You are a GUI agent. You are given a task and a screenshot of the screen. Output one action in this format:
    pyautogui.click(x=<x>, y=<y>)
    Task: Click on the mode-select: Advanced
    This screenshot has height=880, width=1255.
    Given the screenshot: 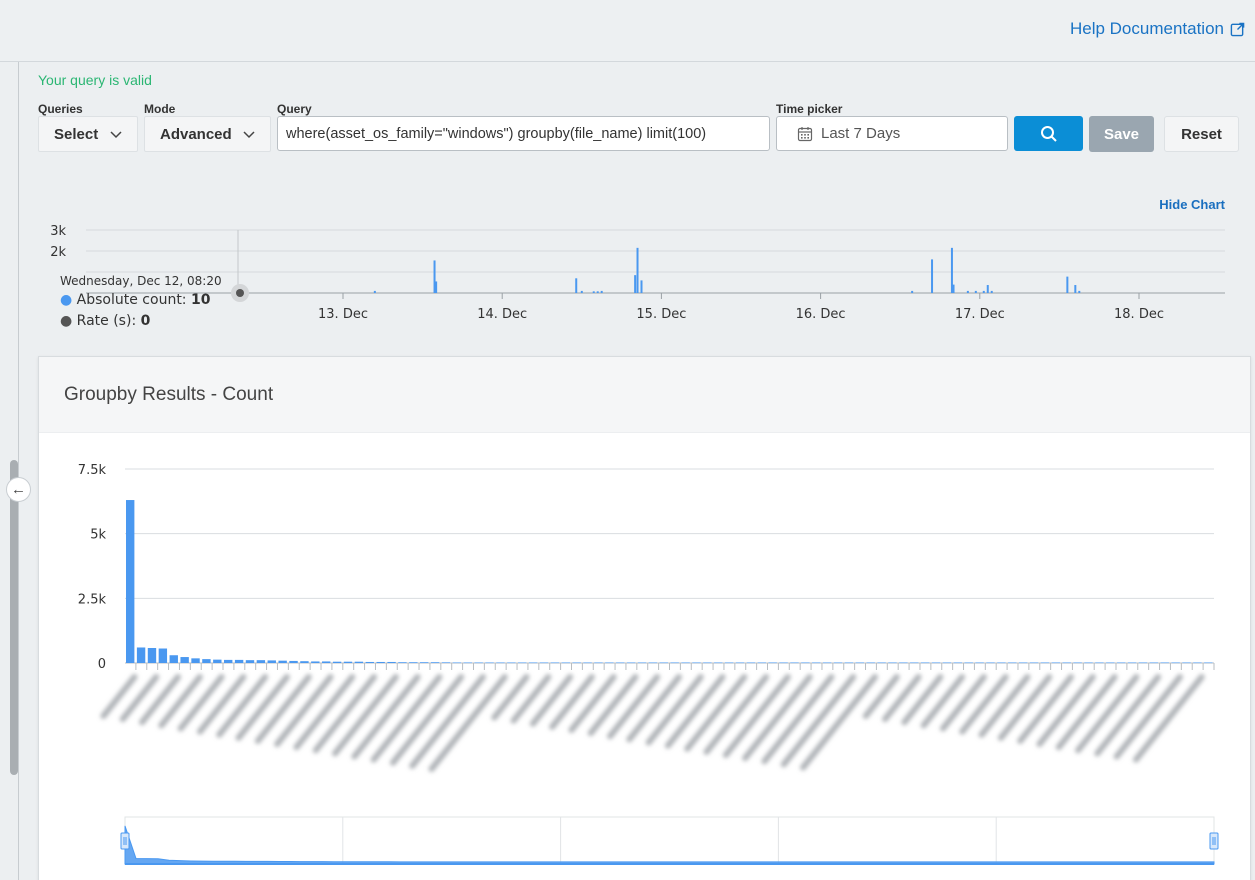 What is the action you would take?
    pyautogui.click(x=207, y=134)
    